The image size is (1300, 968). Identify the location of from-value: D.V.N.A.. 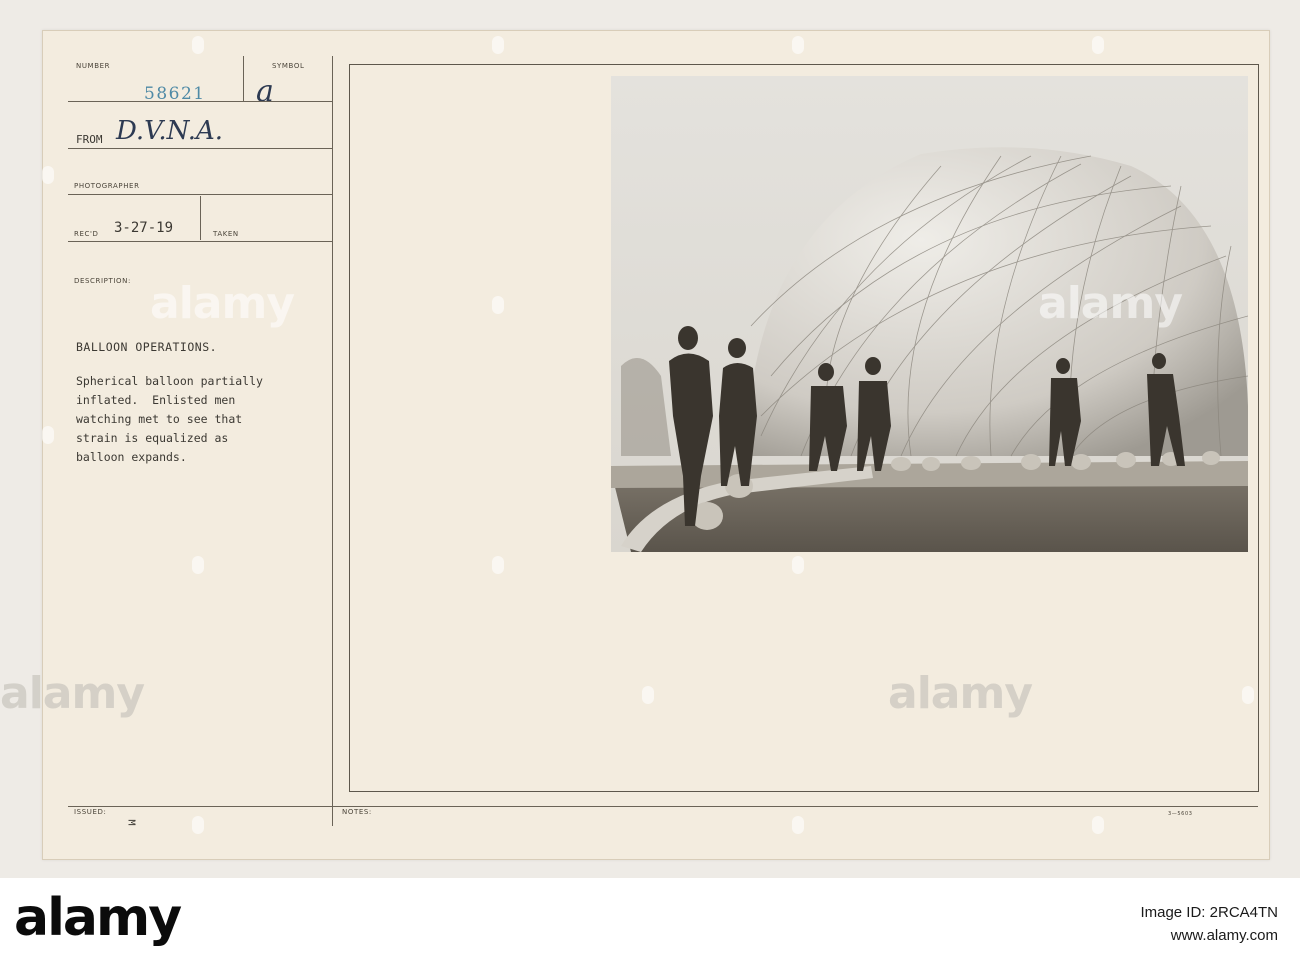
(170, 131).